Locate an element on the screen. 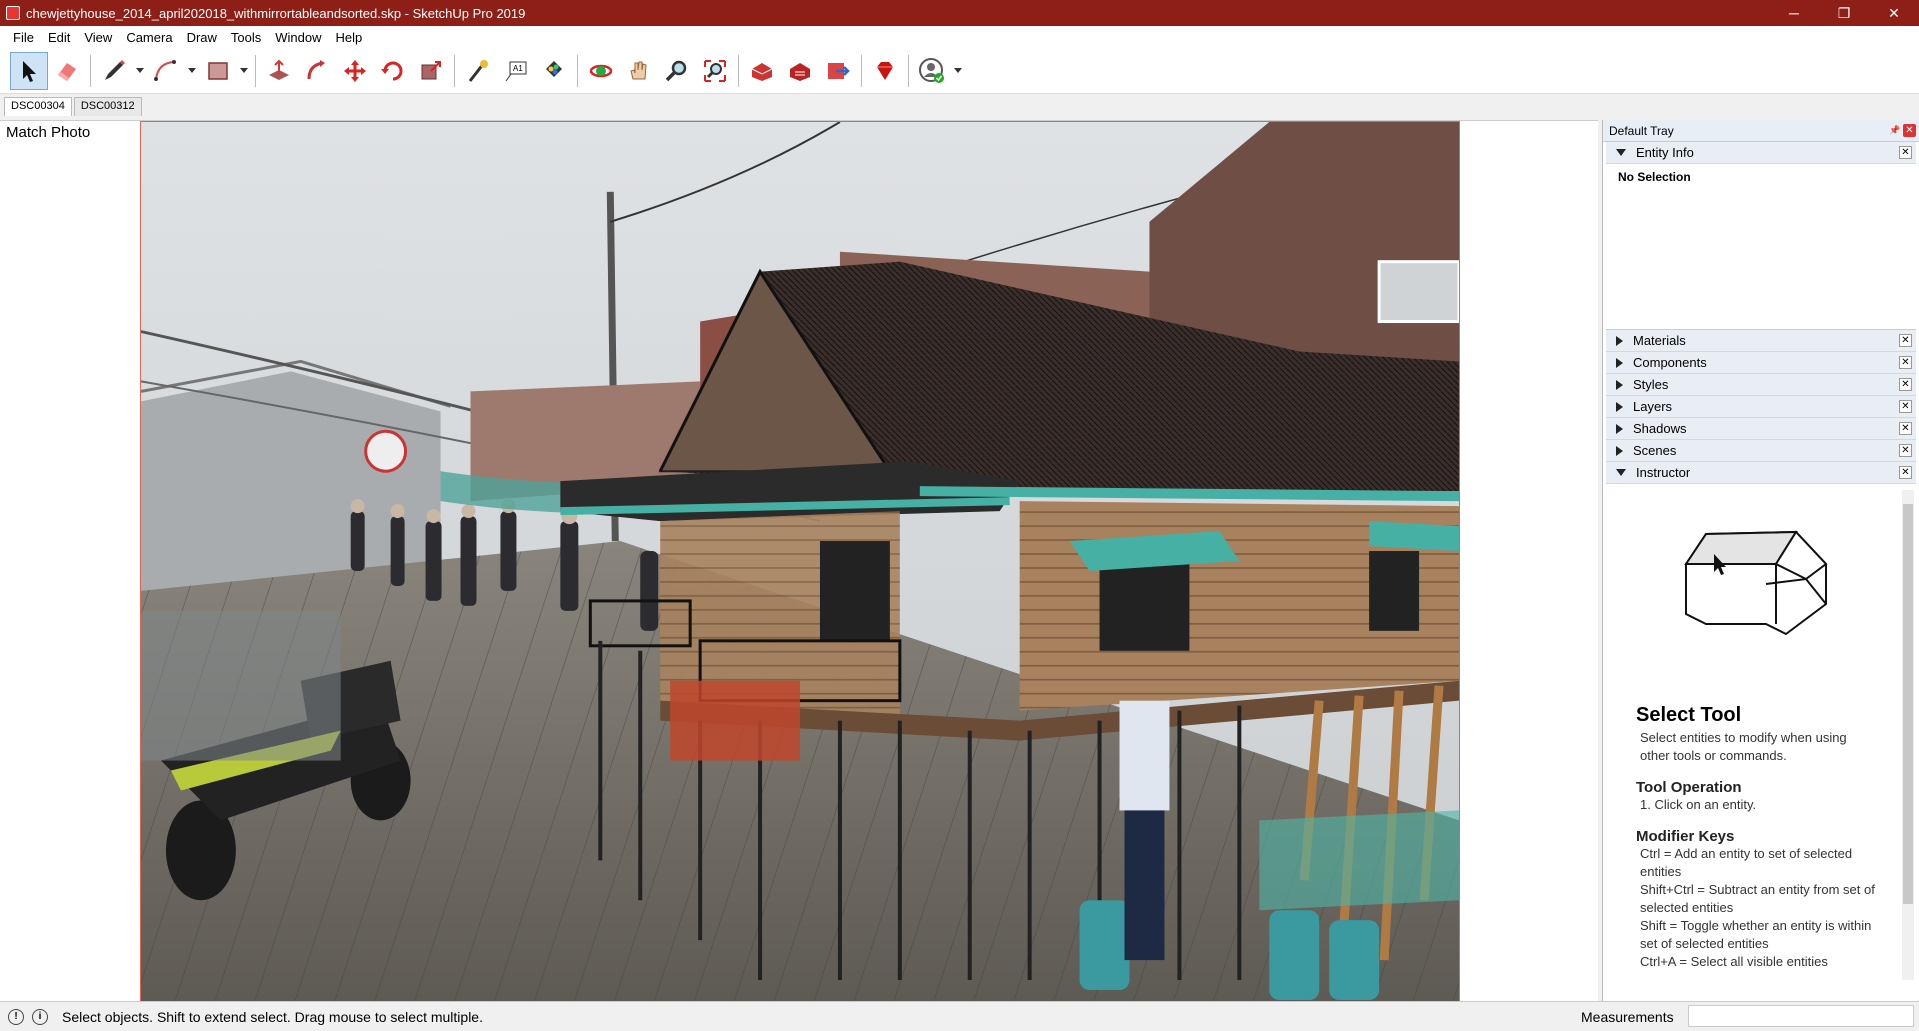 Image resolution: width=1919 pixels, height=1031 pixels. ruby-gem-icon is located at coordinates (885, 70).